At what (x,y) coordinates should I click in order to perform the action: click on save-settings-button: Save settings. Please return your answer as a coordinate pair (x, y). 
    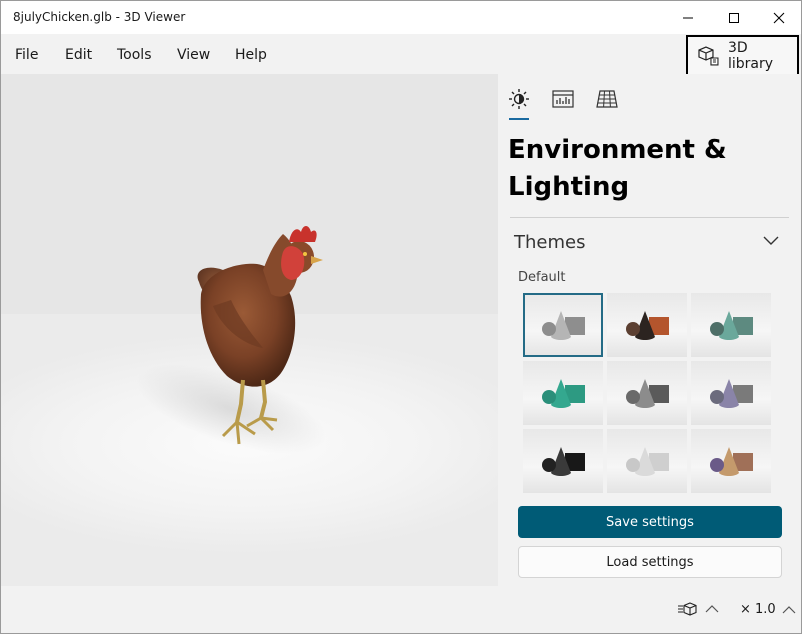
    Looking at the image, I should click on (650, 522).